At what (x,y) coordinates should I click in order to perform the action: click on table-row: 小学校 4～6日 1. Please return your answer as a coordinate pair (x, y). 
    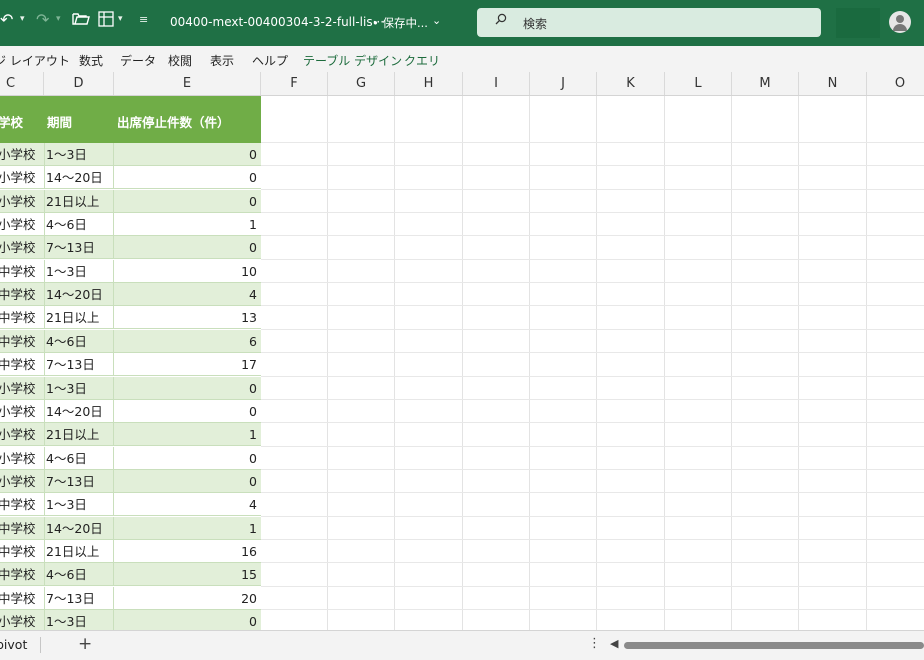
    Looking at the image, I should click on (130, 225).